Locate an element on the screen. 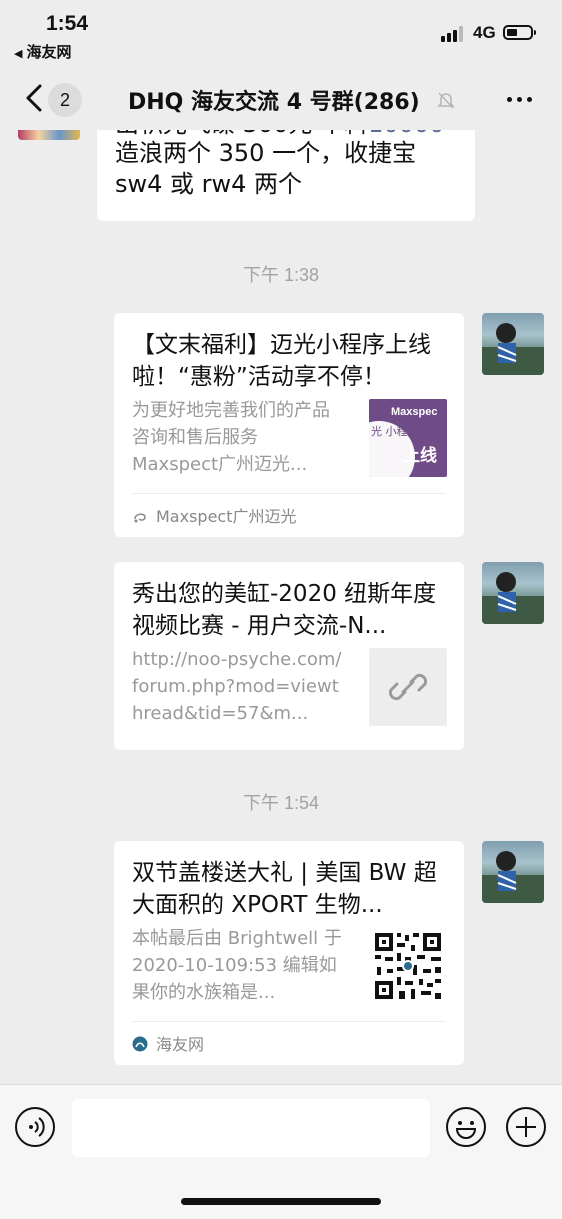 The height and width of the screenshot is (1219, 562). input-bar is located at coordinates (281, 1151).